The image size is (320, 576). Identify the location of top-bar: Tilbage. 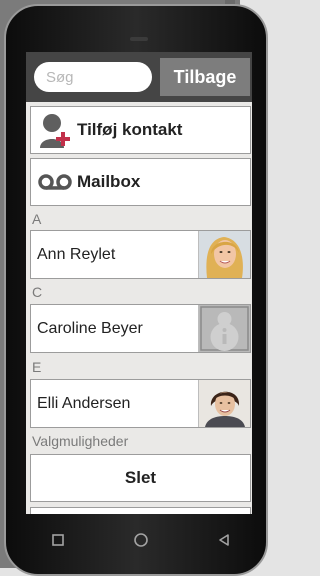
(139, 77).